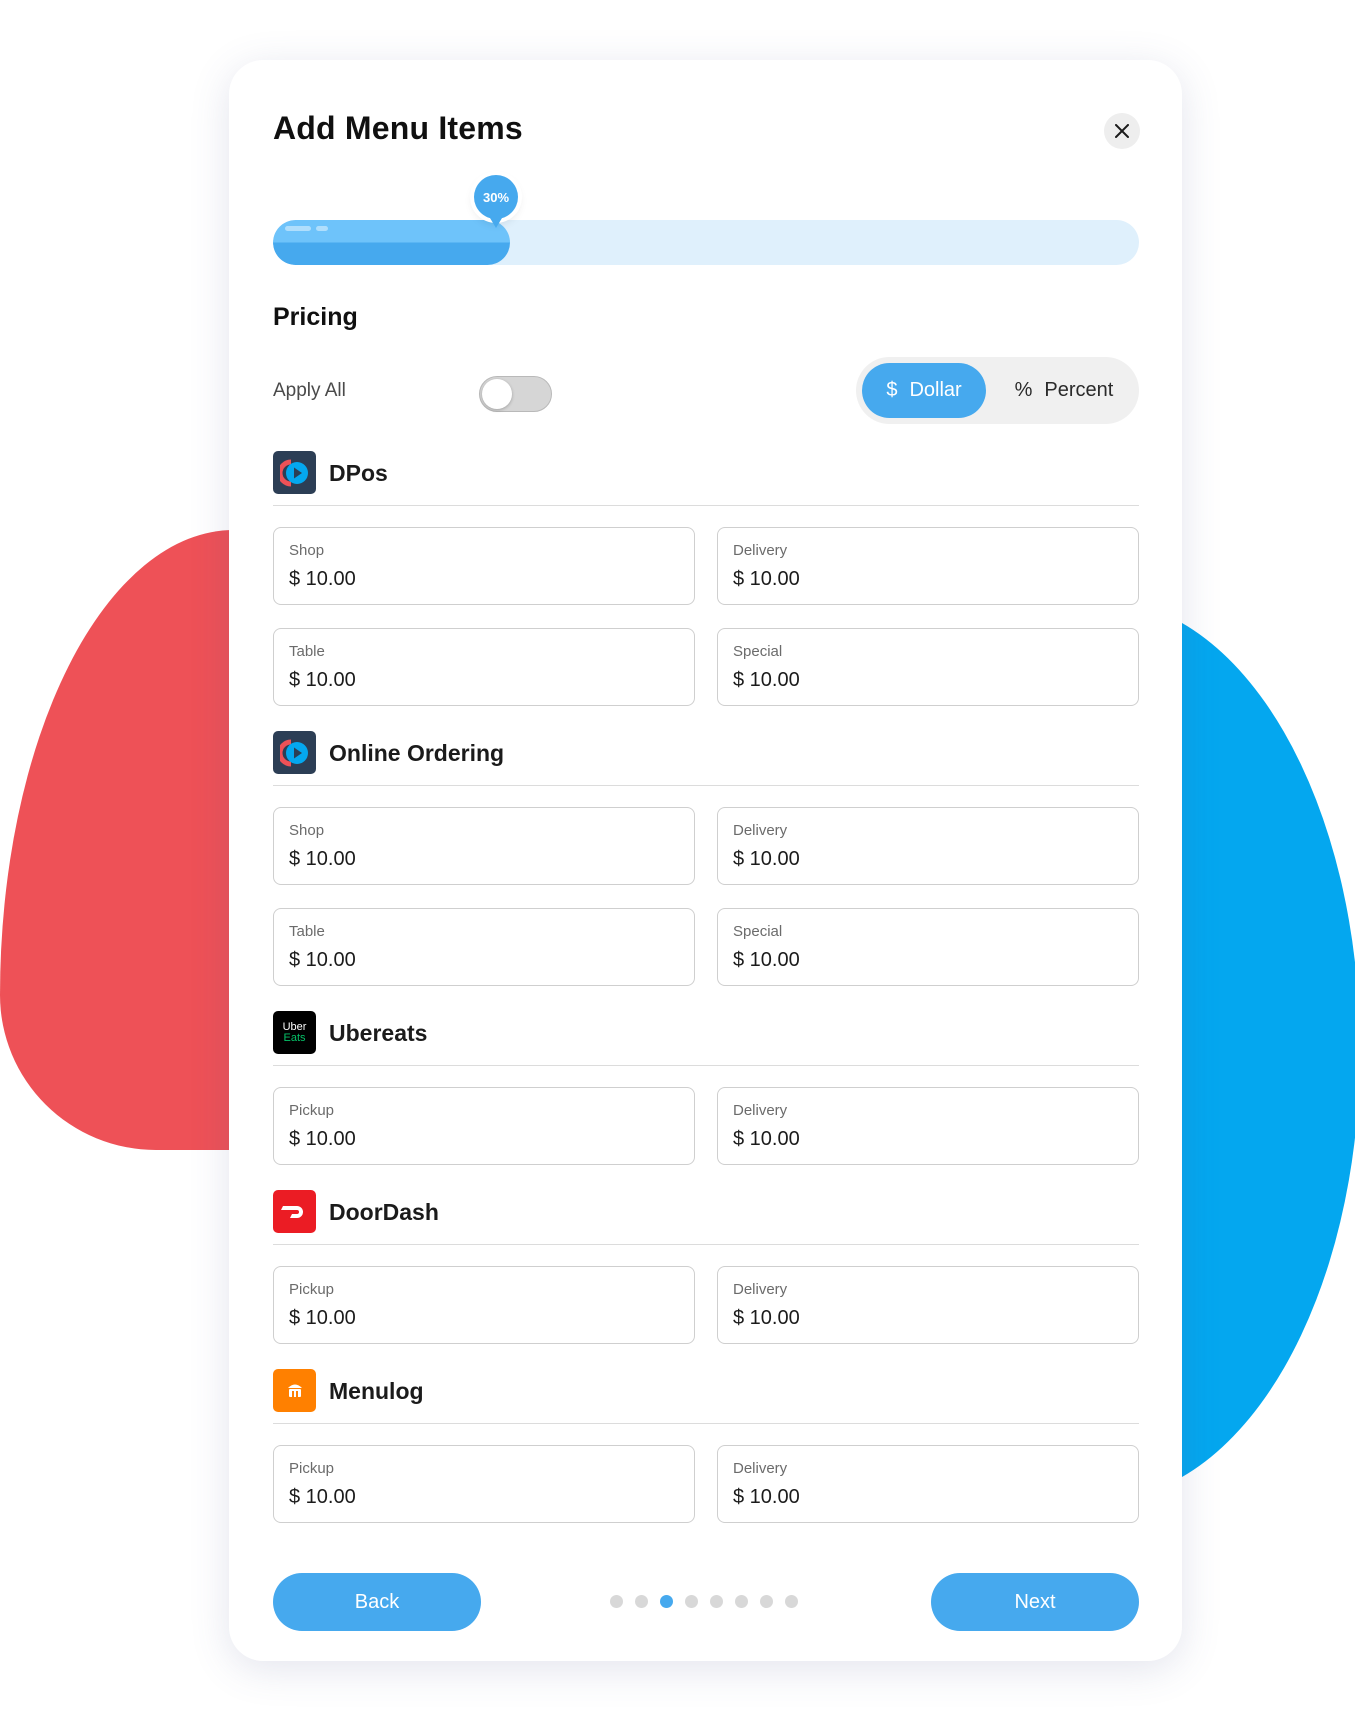 Image resolution: width=1355 pixels, height=1722 pixels. What do you see at coordinates (294, 1390) in the screenshot?
I see `menulog-logo-icon` at bounding box center [294, 1390].